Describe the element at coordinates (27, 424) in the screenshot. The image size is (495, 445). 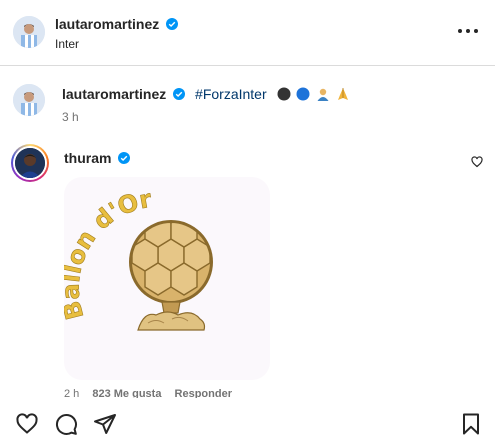
I see `like-icon` at that location.